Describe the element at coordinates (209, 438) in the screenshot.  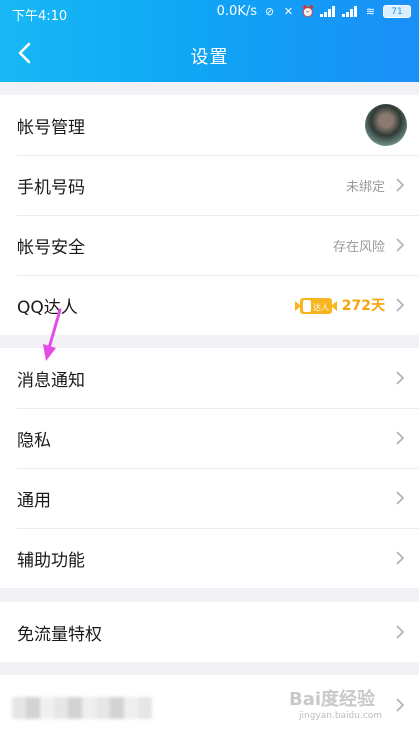
I see `row-privacy: 隐私` at that location.